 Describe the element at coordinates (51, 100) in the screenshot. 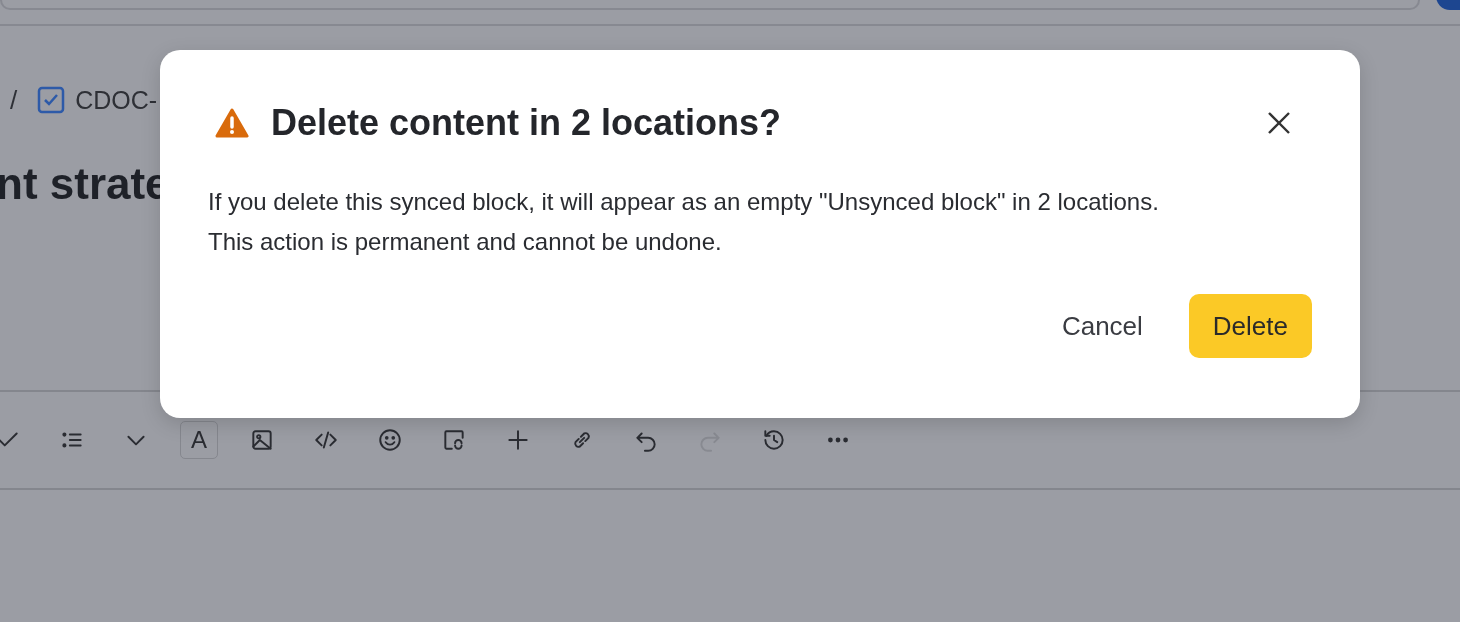

I see `checkbox-icon` at that location.